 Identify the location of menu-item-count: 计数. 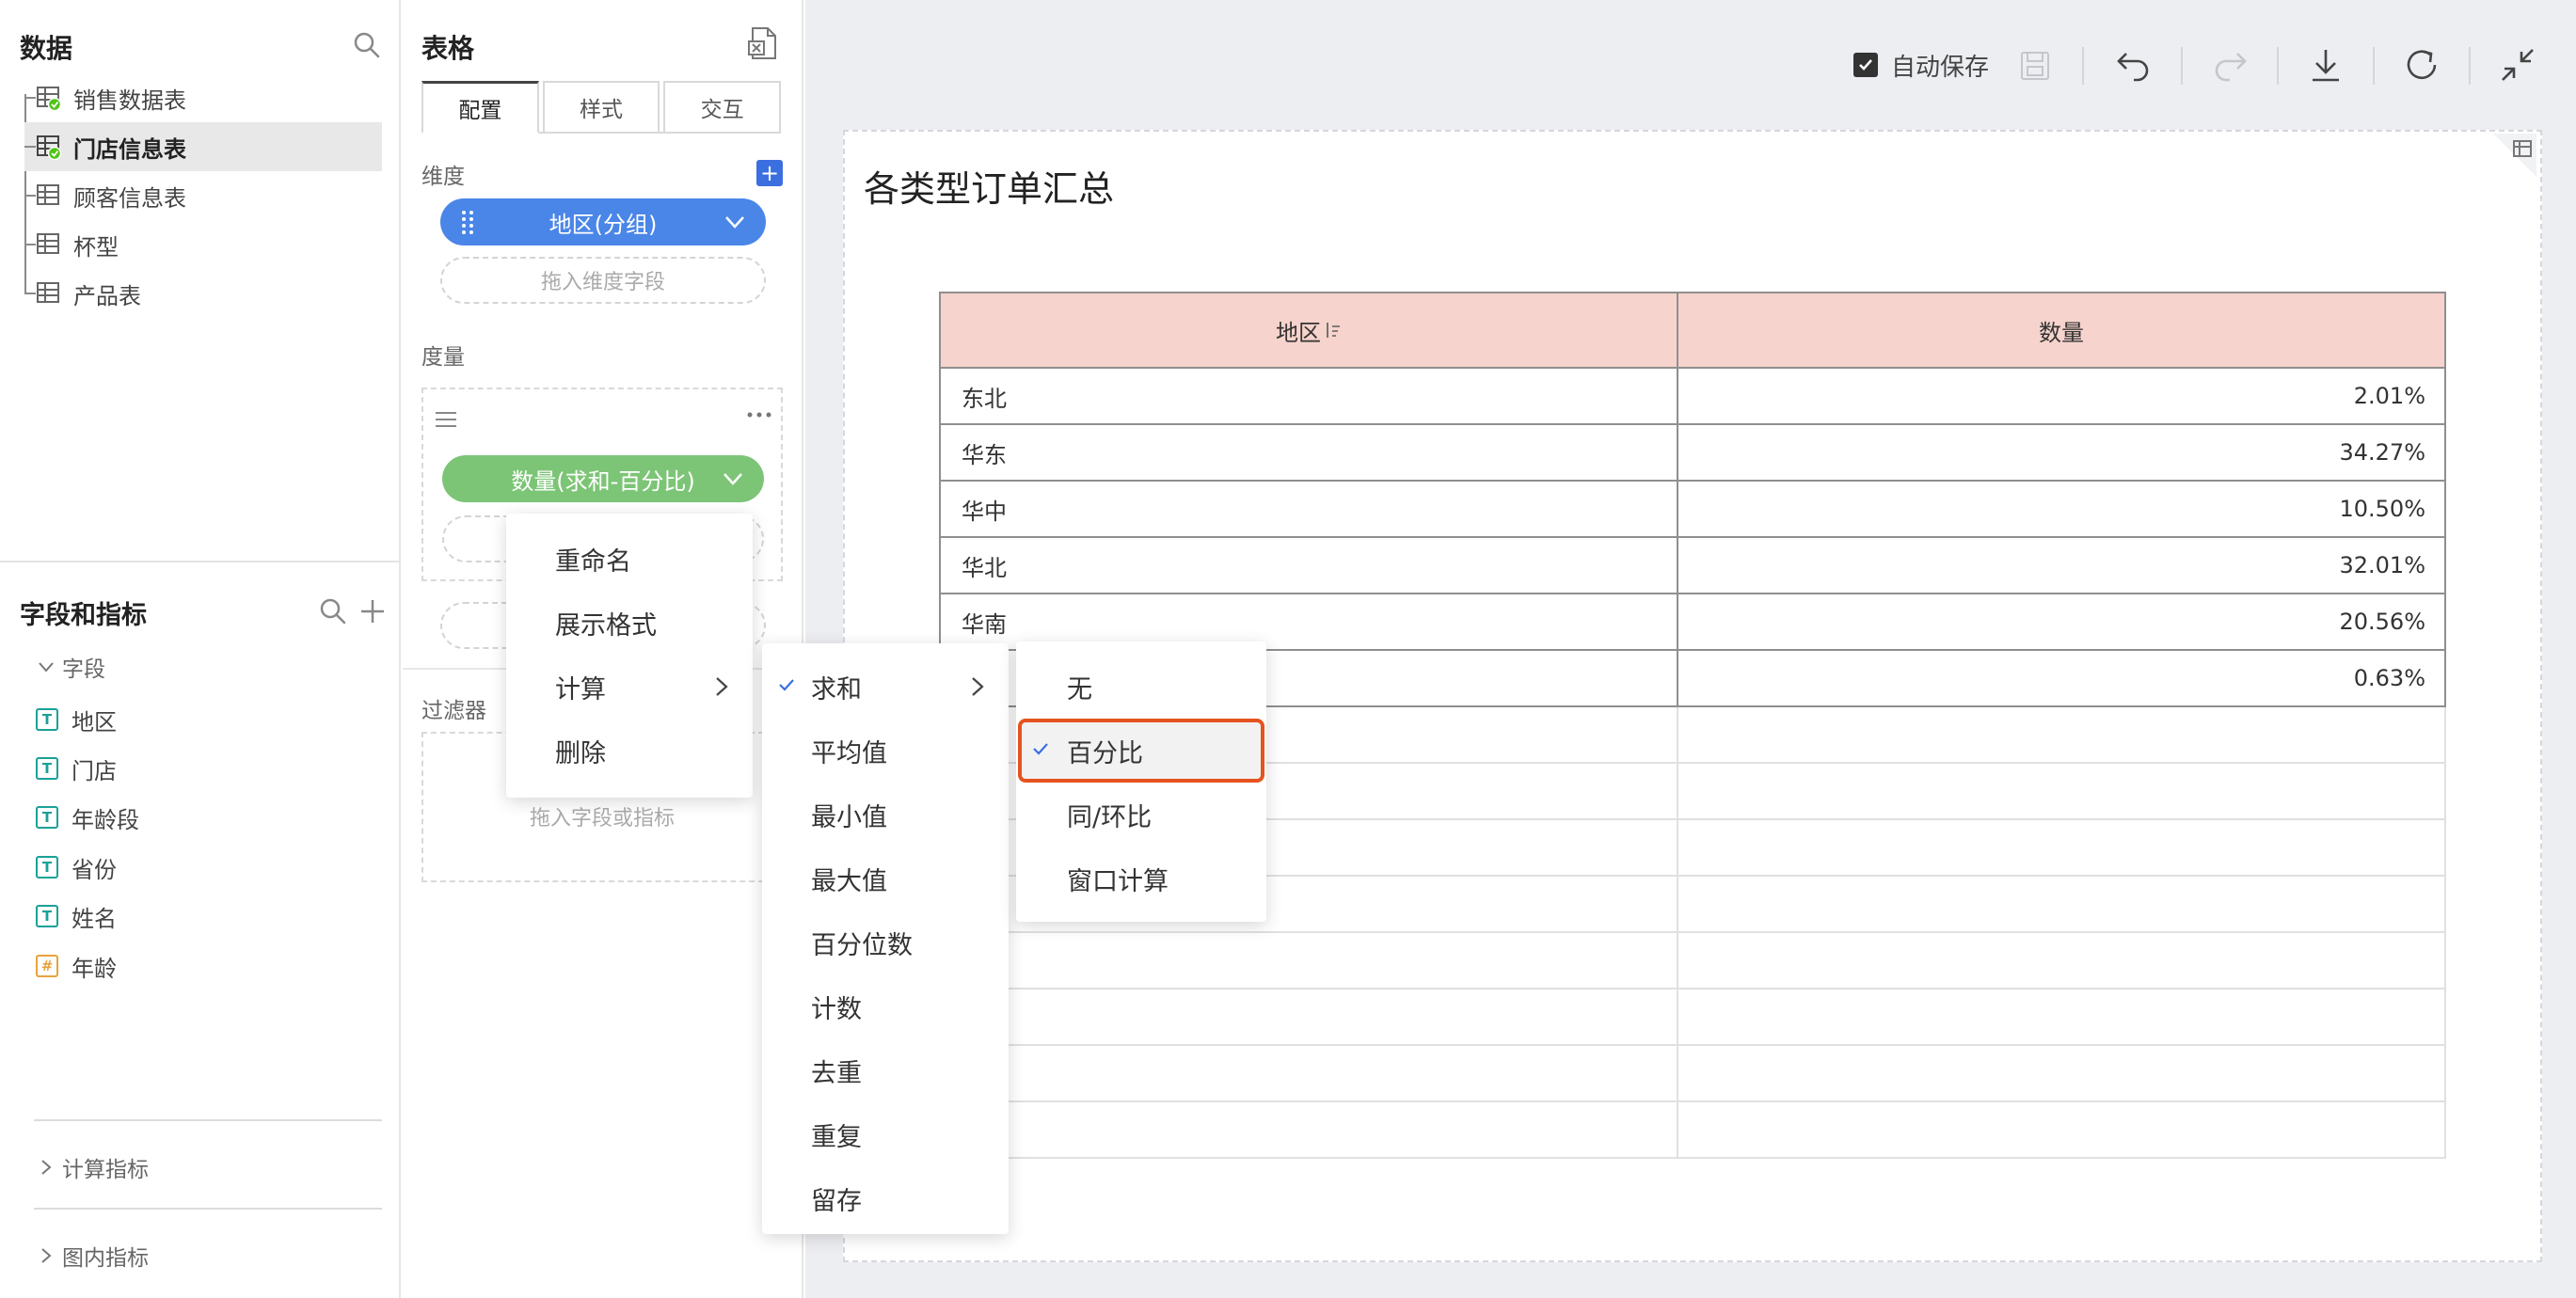
(886, 1006).